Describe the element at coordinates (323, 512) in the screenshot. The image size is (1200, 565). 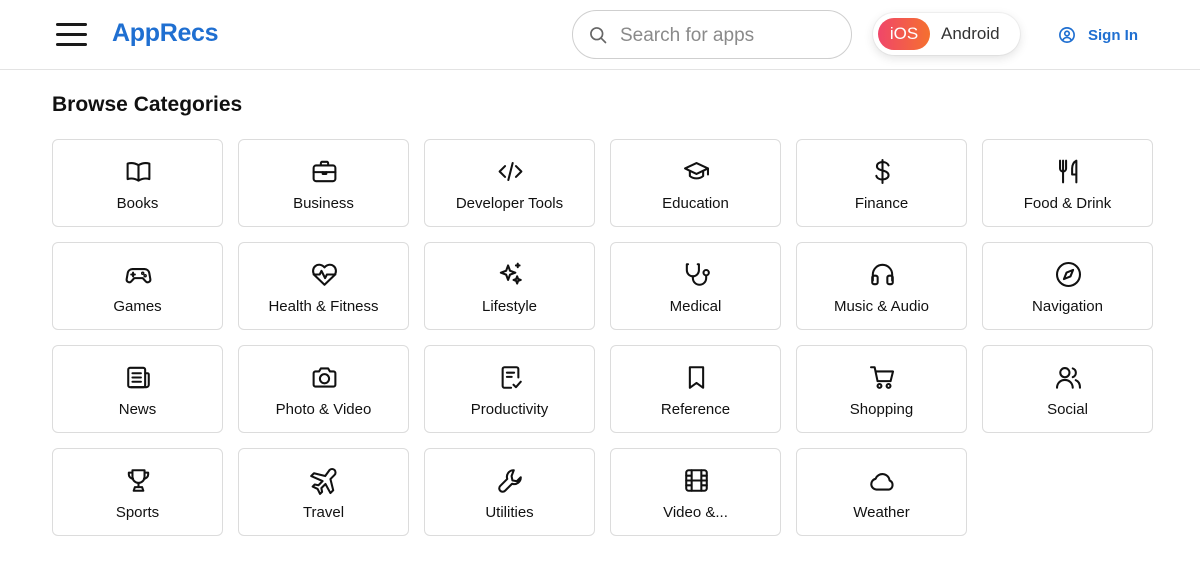
I see `category-label: Travel` at that location.